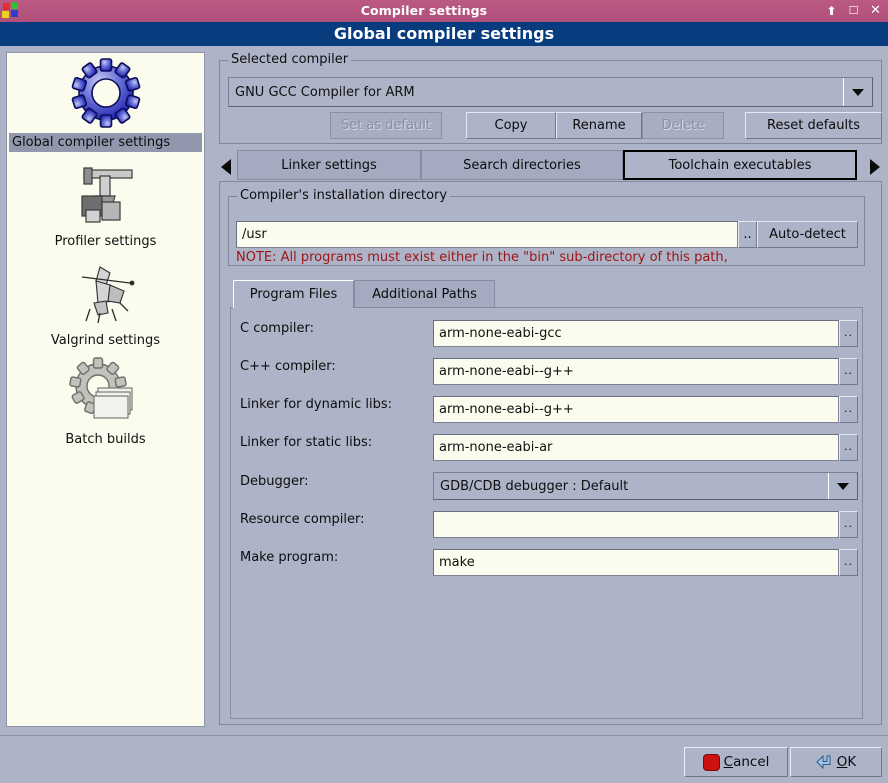 The image size is (888, 783). Describe the element at coordinates (316, 404) in the screenshot. I see `dynamic-linker-label: Linker for dynamic libs:` at that location.